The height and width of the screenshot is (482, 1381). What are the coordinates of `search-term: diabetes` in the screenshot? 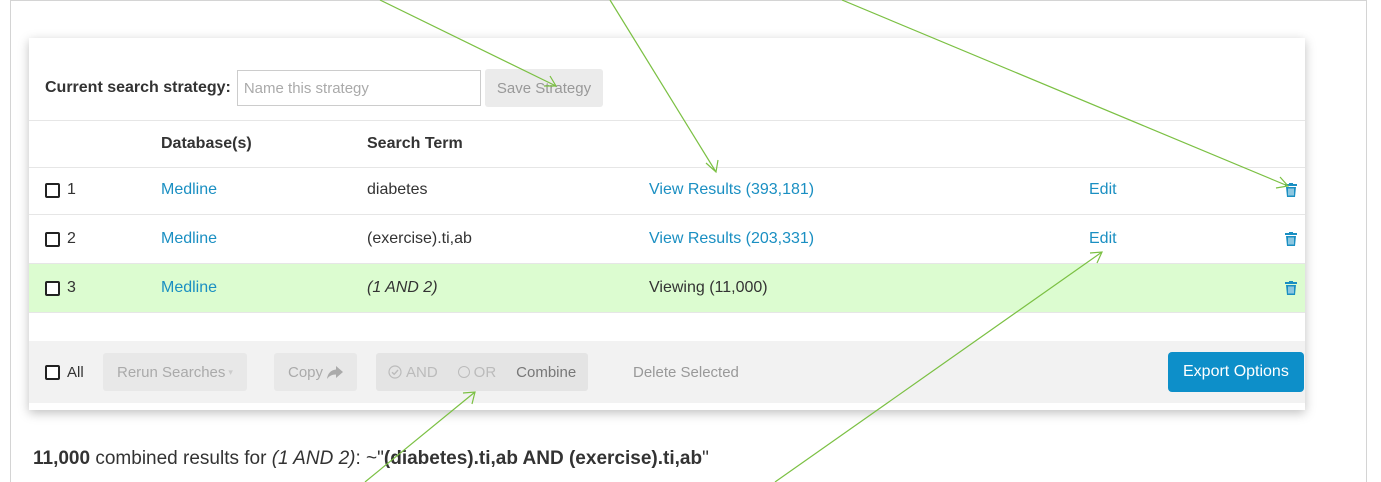 It's located at (397, 189).